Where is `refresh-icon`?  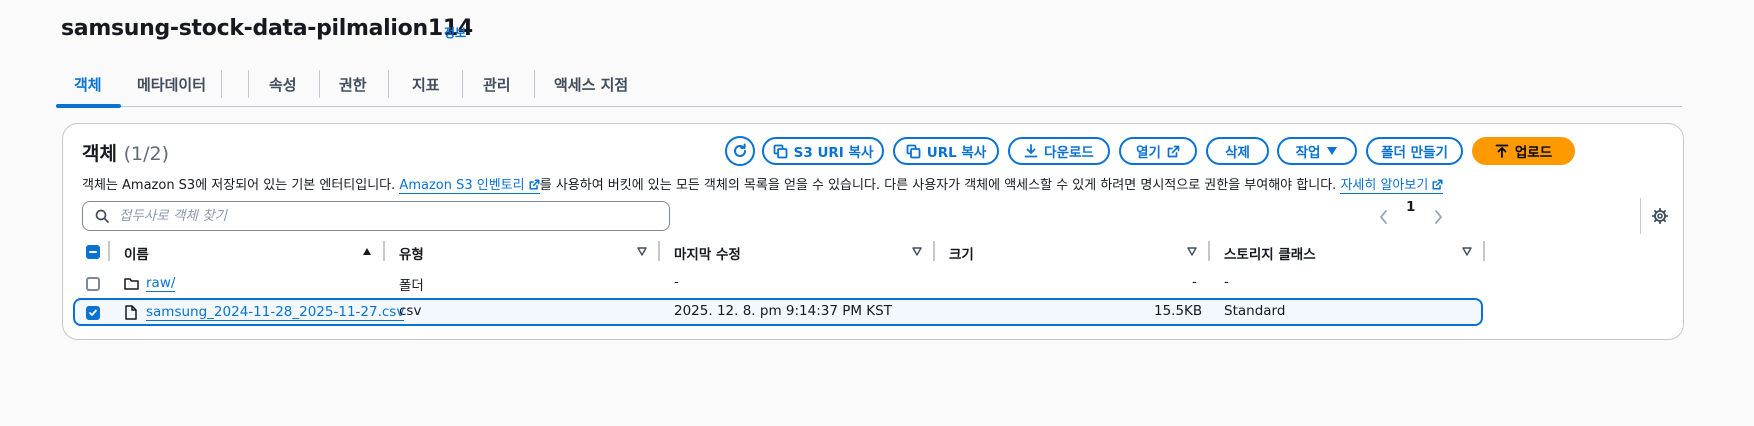
refresh-icon is located at coordinates (740, 150).